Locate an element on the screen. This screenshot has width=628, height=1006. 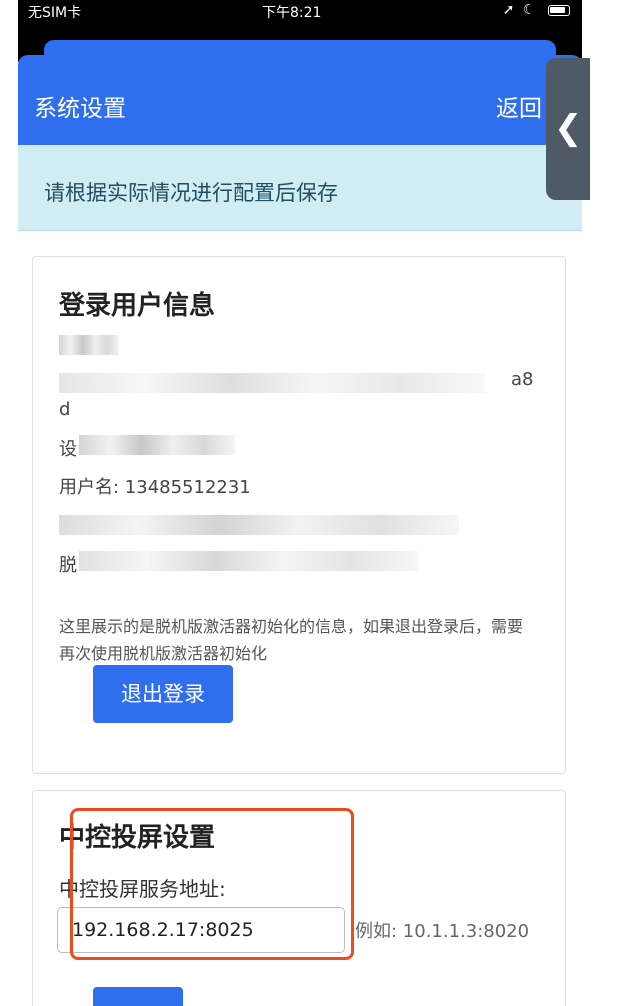
save-button is located at coordinates (138, 996).